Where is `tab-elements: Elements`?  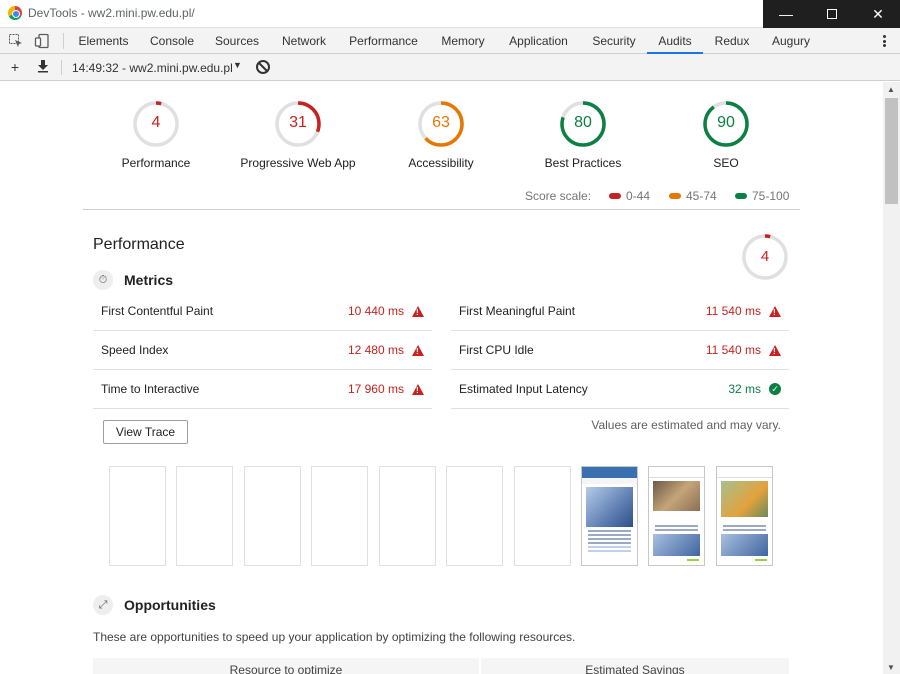
tab-elements: Elements is located at coordinates (103, 41).